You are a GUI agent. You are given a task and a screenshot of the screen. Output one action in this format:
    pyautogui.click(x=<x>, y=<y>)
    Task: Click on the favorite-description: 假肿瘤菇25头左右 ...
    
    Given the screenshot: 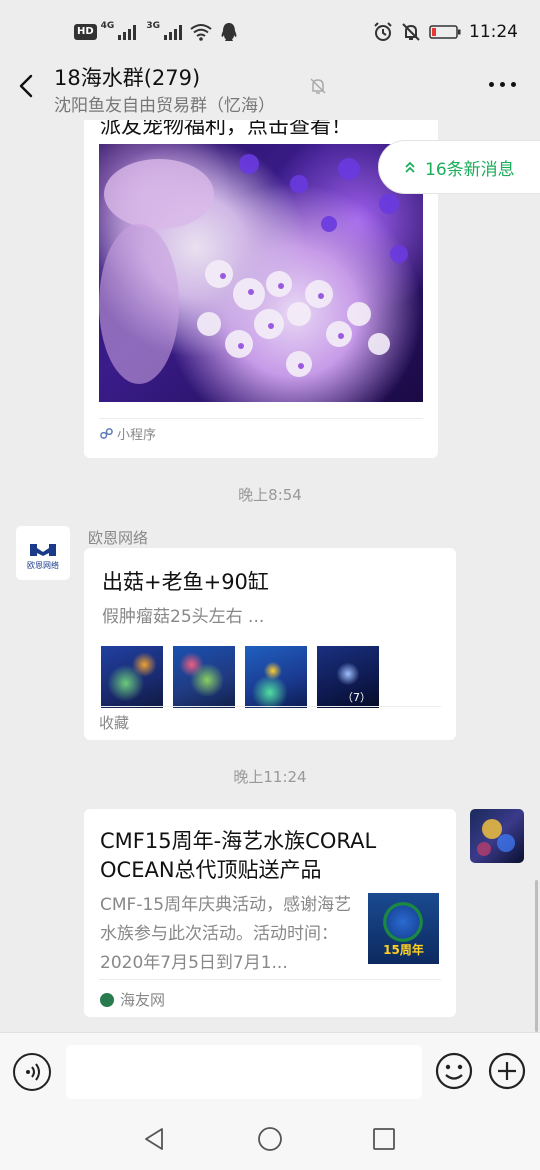 What is the action you would take?
    pyautogui.click(x=183, y=617)
    